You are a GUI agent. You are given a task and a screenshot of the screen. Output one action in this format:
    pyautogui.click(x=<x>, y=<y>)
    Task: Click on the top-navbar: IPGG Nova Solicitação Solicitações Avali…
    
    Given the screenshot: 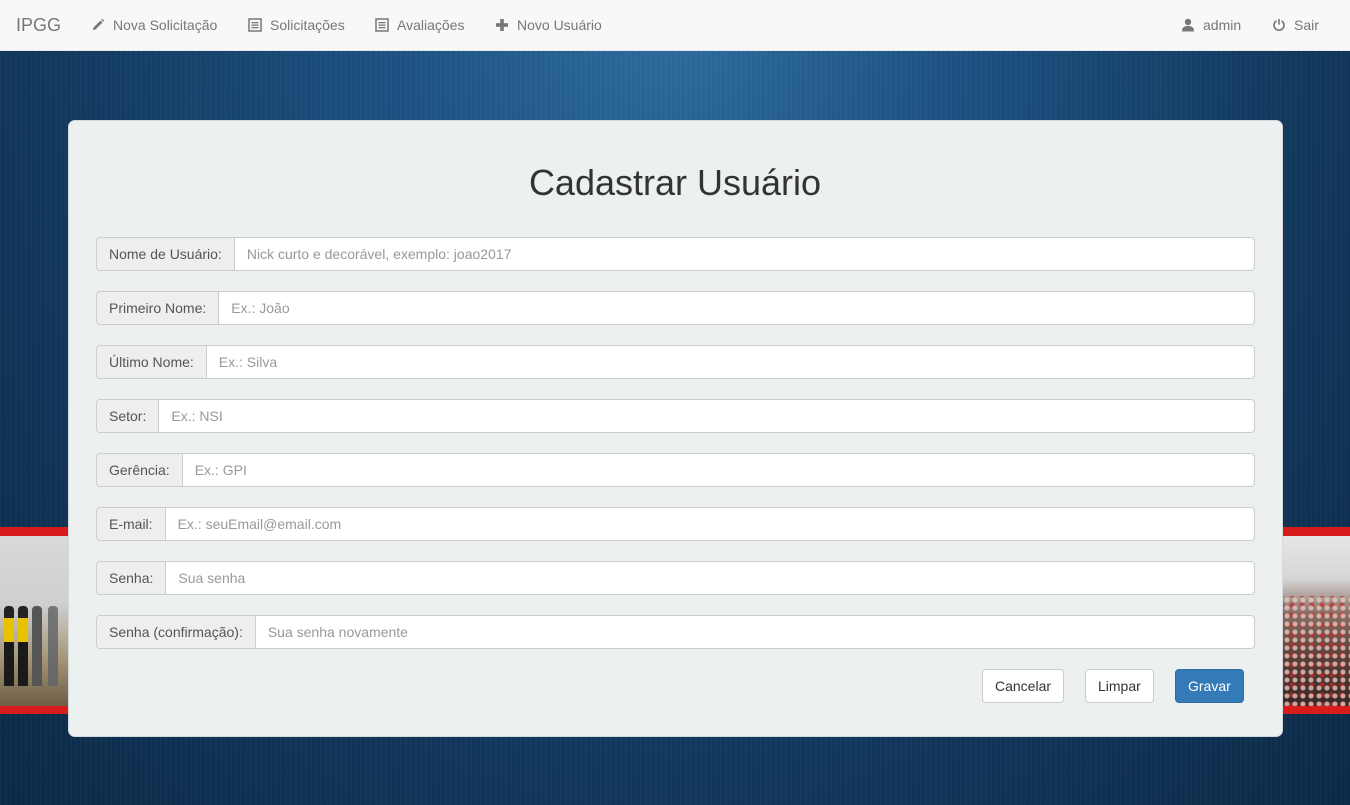 What is the action you would take?
    pyautogui.click(x=675, y=25)
    